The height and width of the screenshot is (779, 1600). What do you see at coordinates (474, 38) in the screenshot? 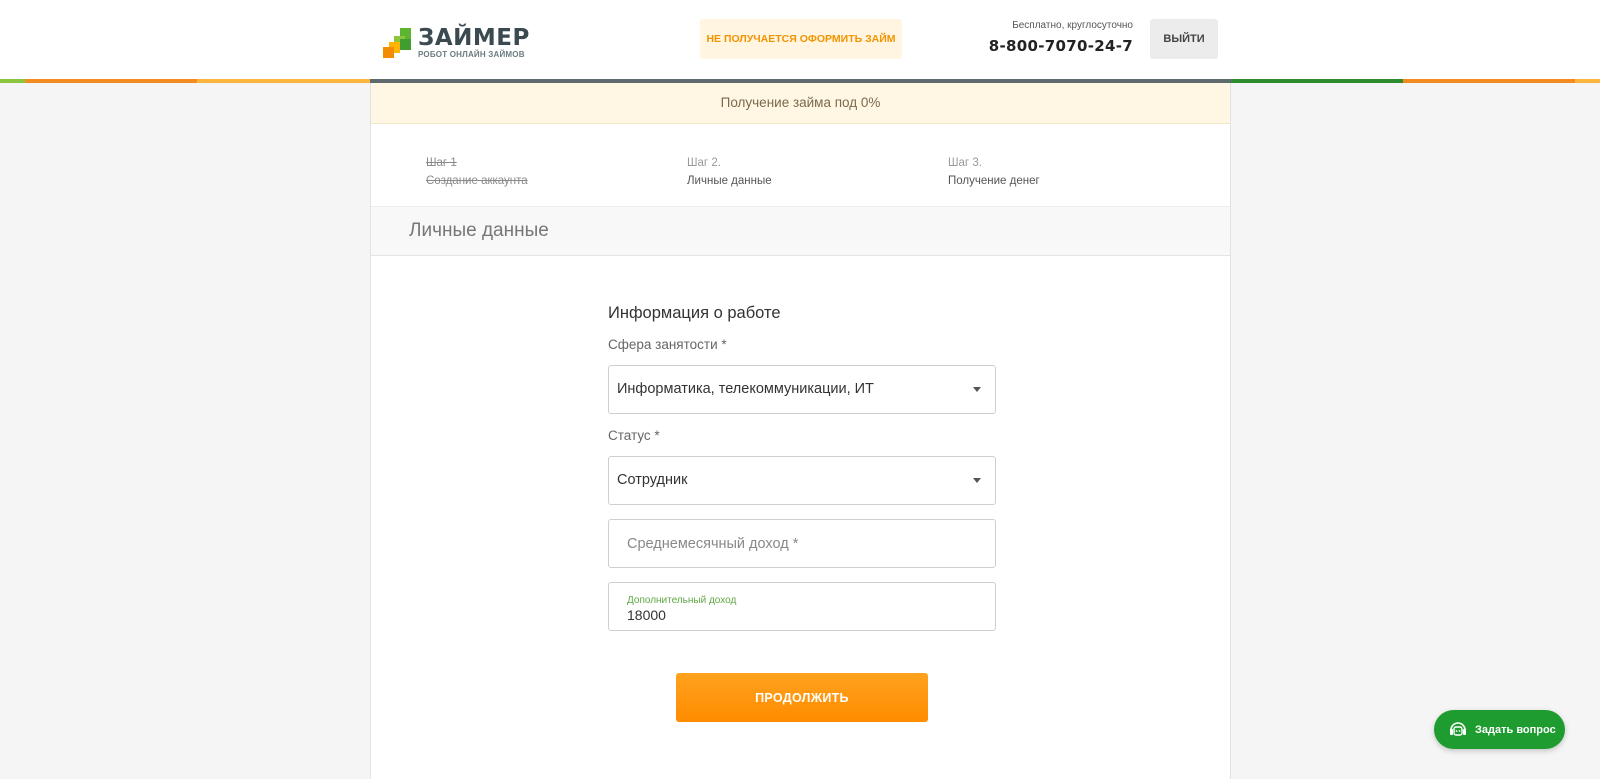
I see `logo-title: ЗАЙМЕР` at bounding box center [474, 38].